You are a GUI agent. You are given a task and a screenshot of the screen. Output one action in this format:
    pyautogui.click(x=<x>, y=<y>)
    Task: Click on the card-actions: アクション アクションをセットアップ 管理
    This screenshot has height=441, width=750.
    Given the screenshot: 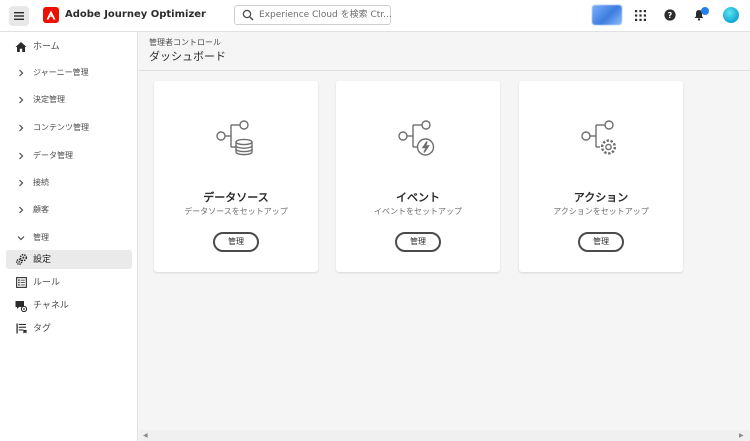 What is the action you would take?
    pyautogui.click(x=601, y=176)
    